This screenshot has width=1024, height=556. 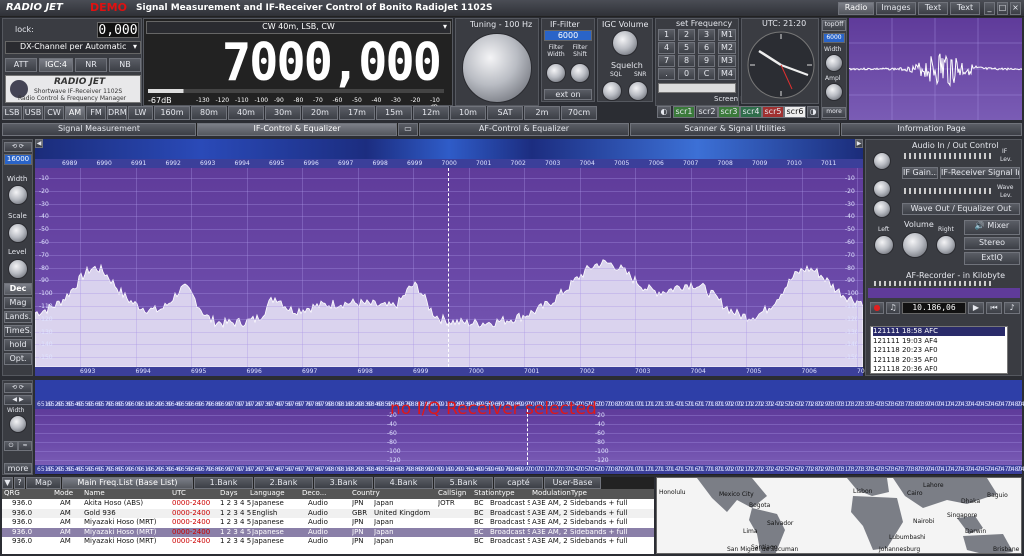 What do you see at coordinates (612, 91) in the screenshot?
I see `sql-knob` at bounding box center [612, 91].